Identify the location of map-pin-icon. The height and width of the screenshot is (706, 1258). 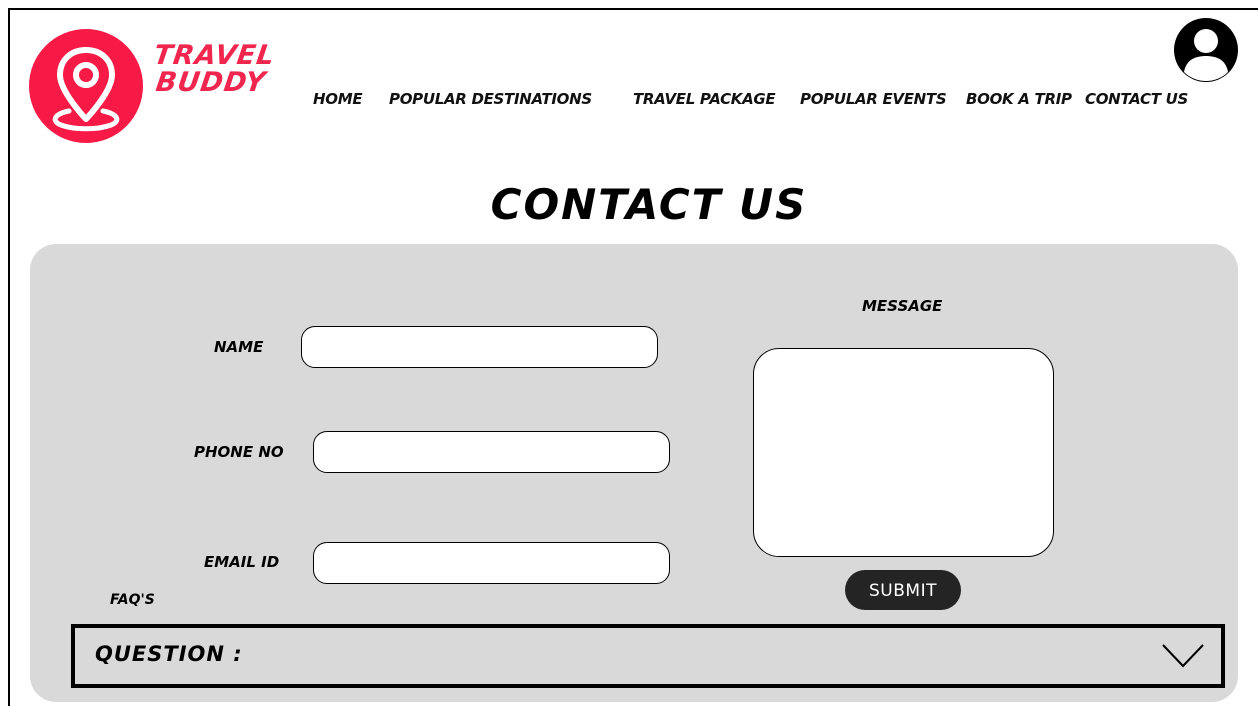
(86, 86).